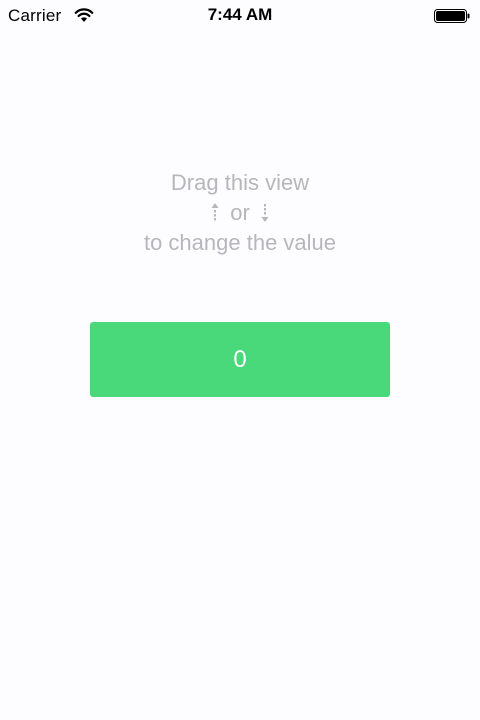 The image size is (480, 720). Describe the element at coordinates (452, 16) in the screenshot. I see `battery-icon` at that location.